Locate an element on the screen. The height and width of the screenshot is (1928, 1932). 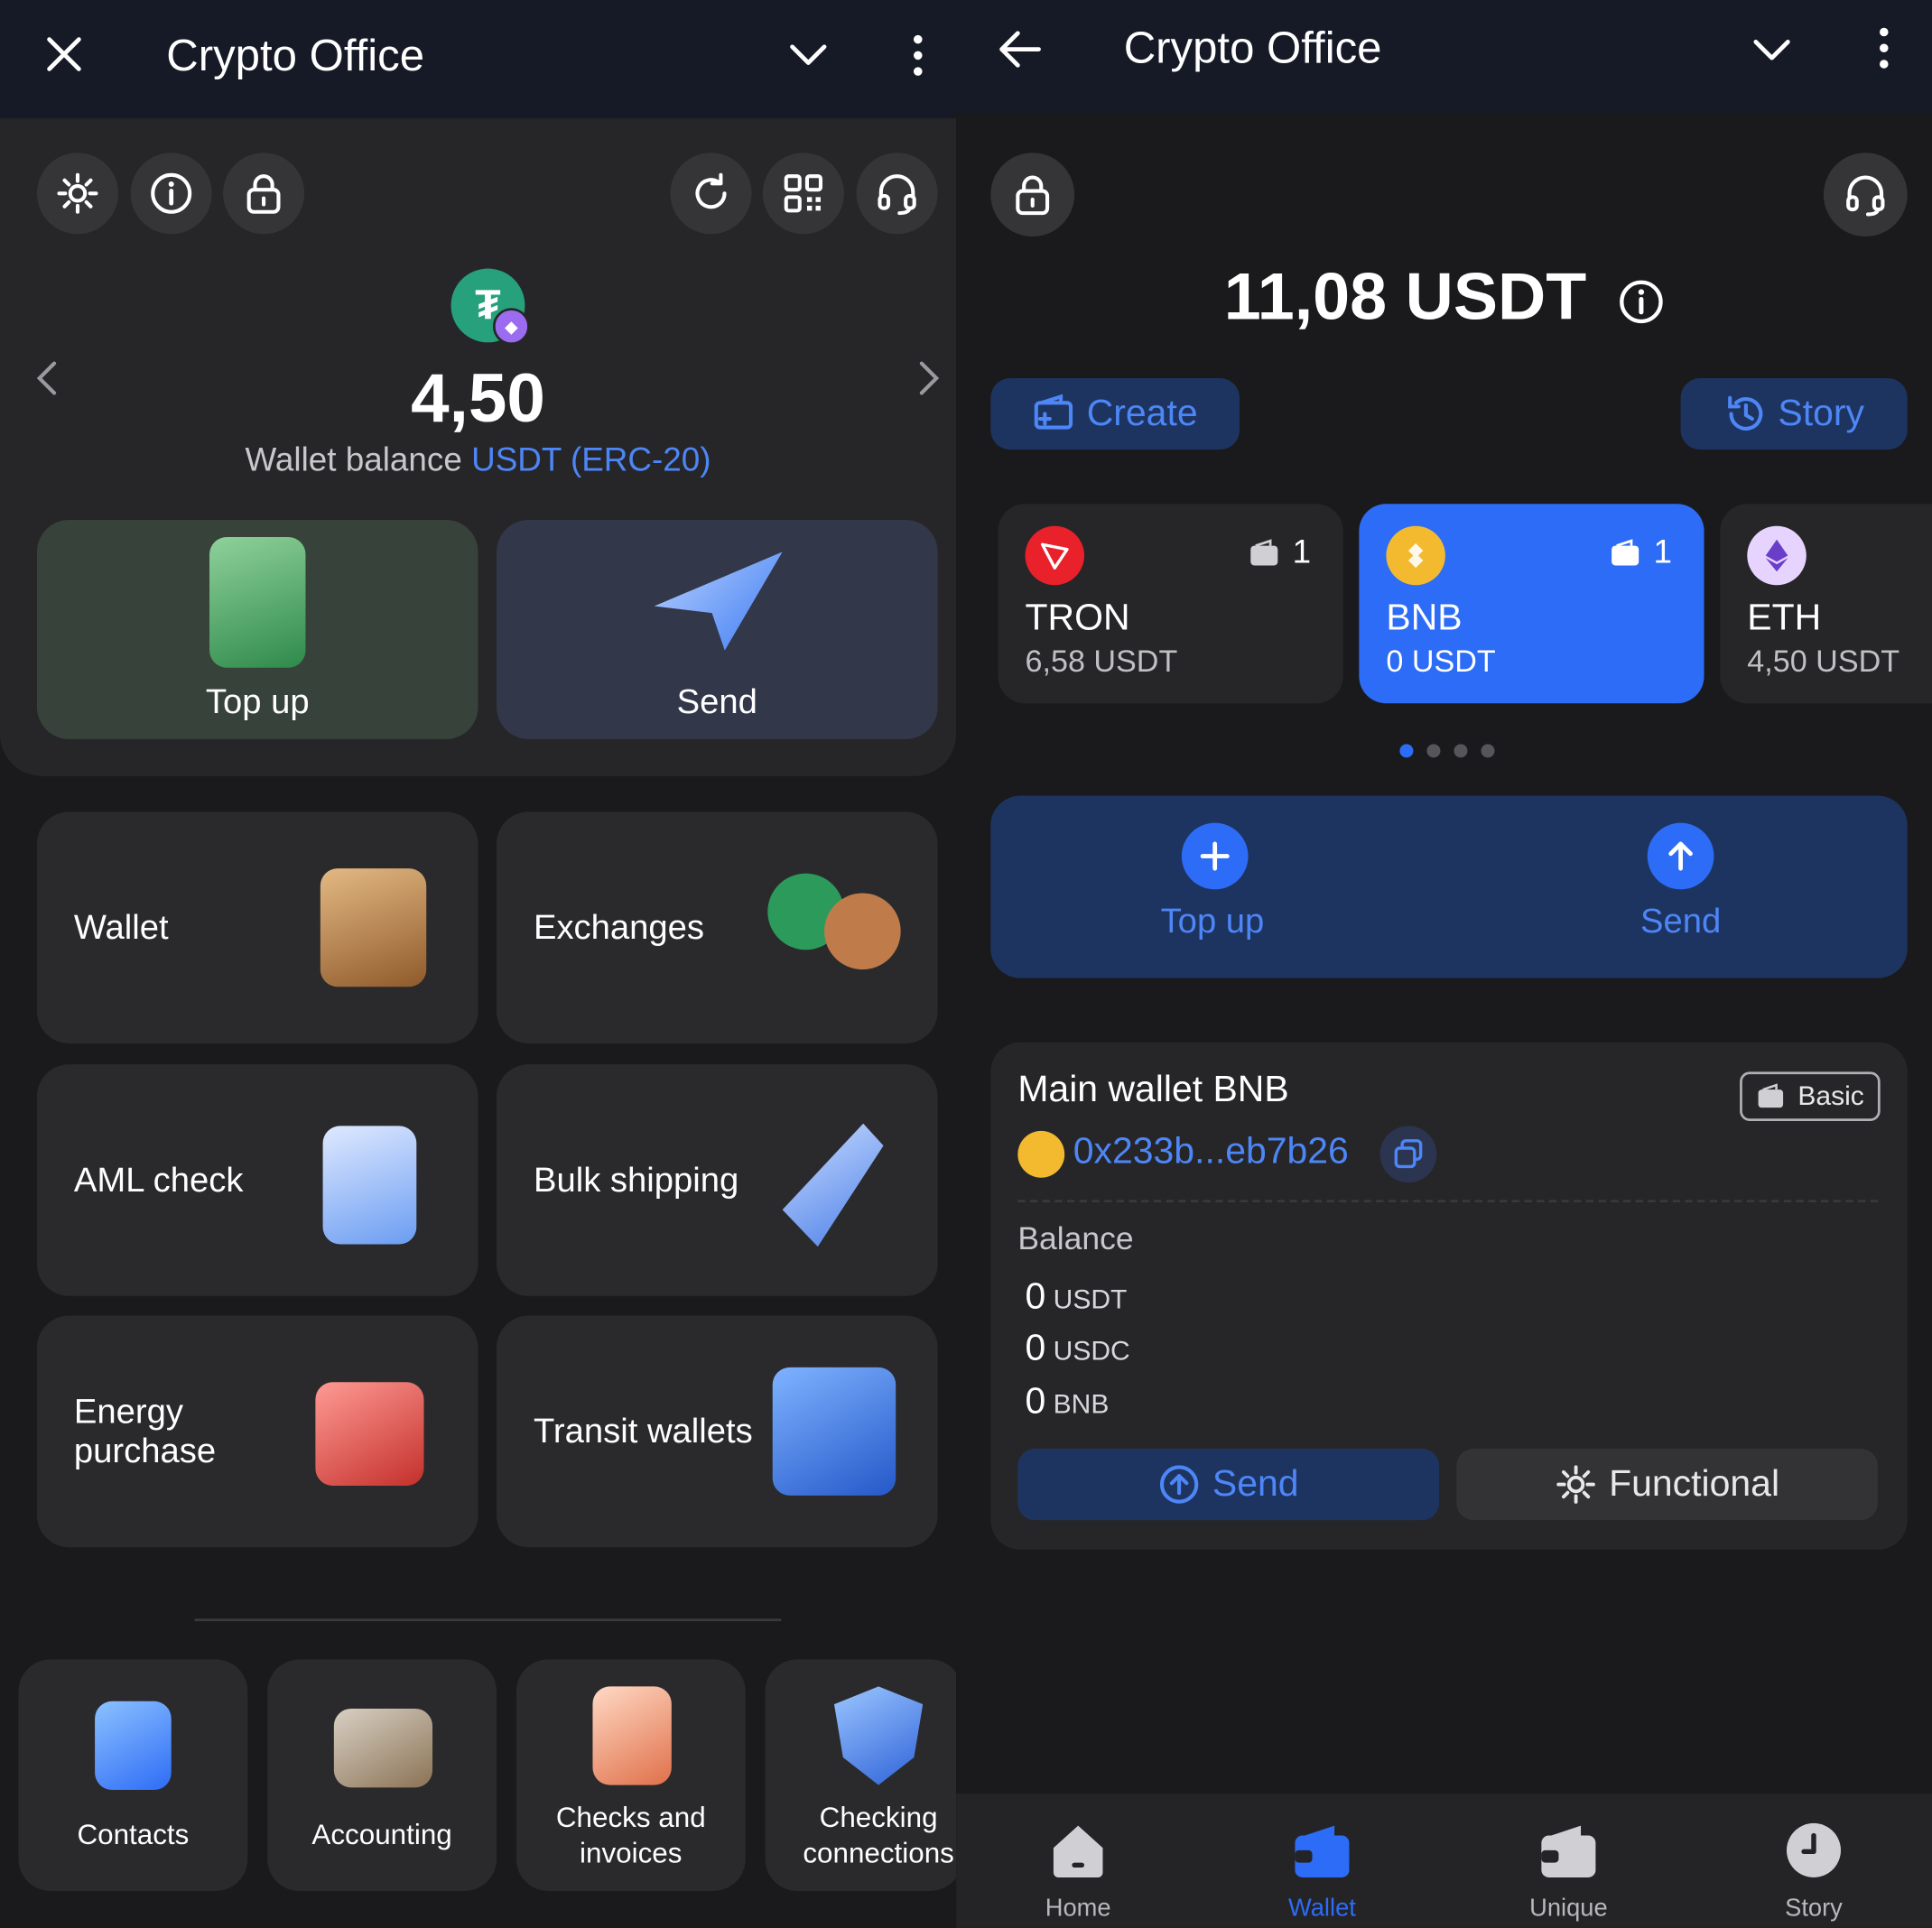
info-button is located at coordinates (171, 194).